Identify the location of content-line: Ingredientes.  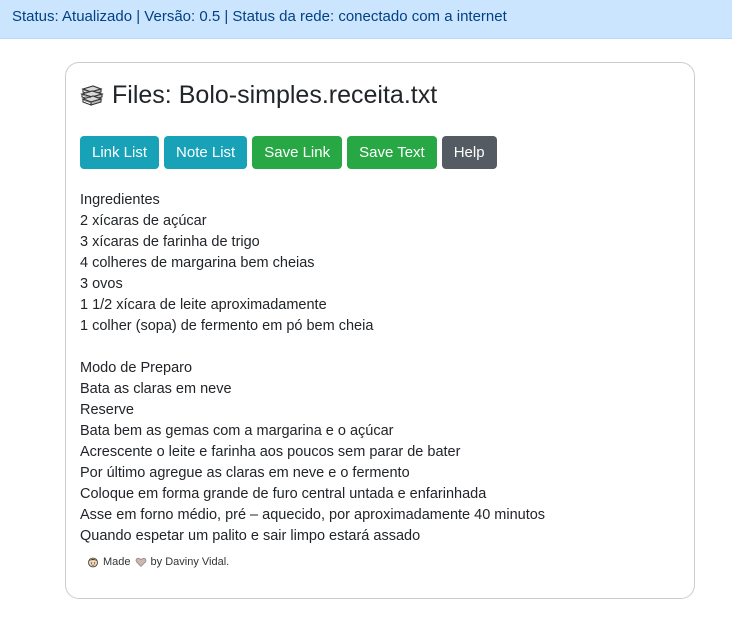
(120, 200).